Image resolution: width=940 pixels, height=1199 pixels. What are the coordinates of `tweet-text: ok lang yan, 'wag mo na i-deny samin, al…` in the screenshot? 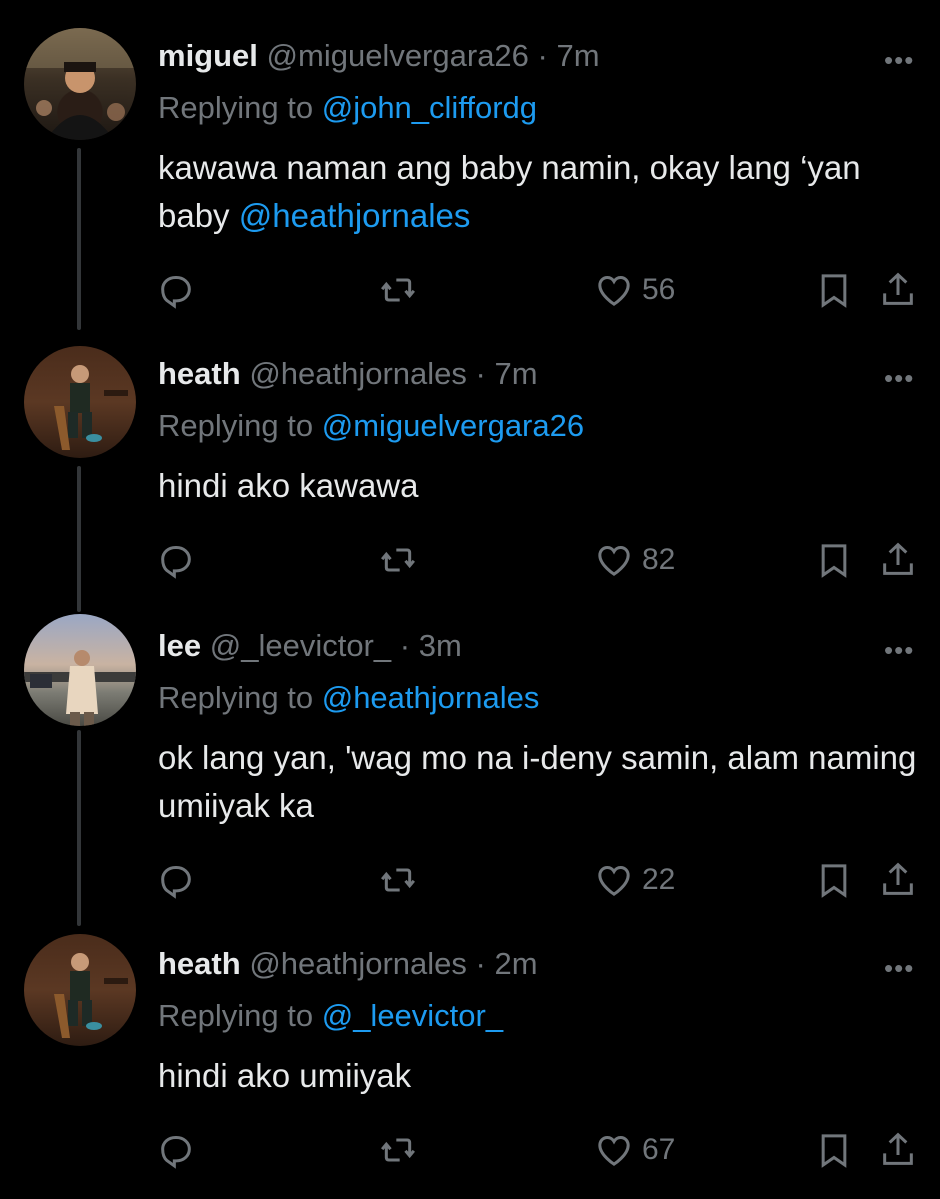 It's located at (538, 782).